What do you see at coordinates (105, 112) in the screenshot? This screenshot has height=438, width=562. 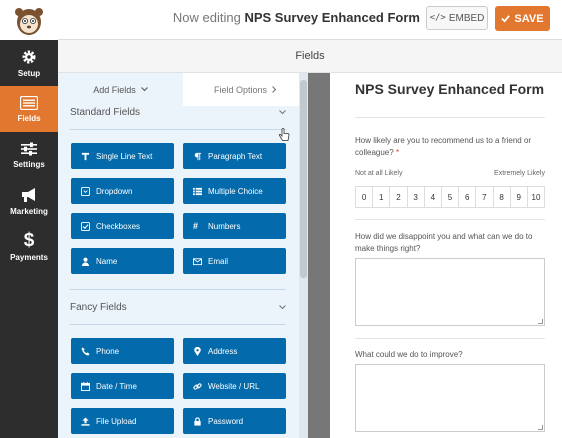 I see `section-title: Standard Fields` at bounding box center [105, 112].